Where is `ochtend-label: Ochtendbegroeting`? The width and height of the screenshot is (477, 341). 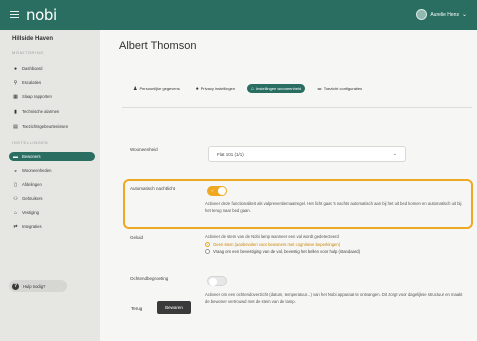 ochtend-label: Ochtendbegroeting is located at coordinates (149, 278).